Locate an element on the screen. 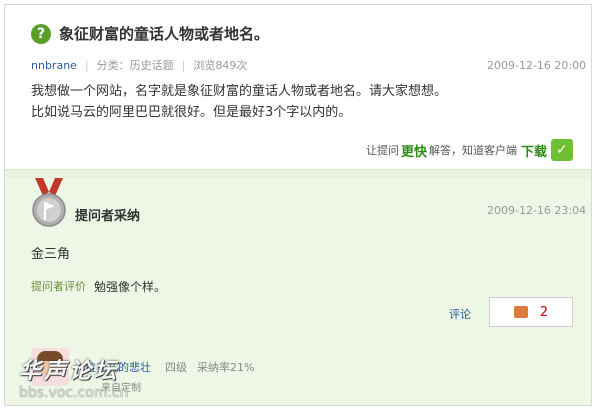 The image size is (600, 411). evaluation-text: 勉强像个样。 is located at coordinates (130, 287).